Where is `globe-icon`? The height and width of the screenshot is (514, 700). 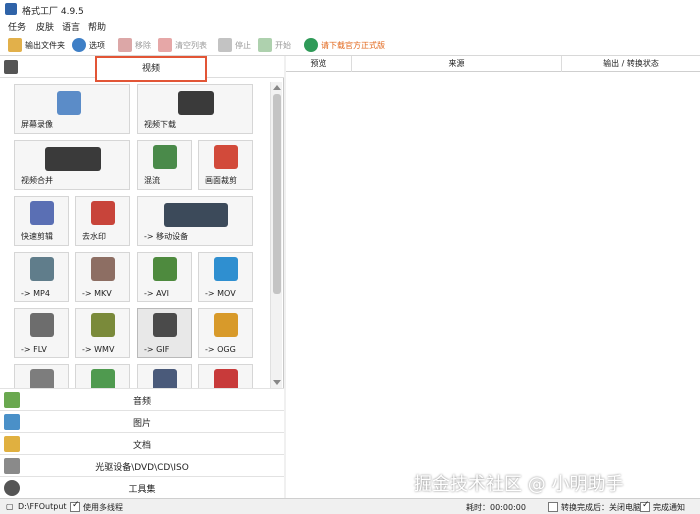
globe-icon is located at coordinates (311, 45).